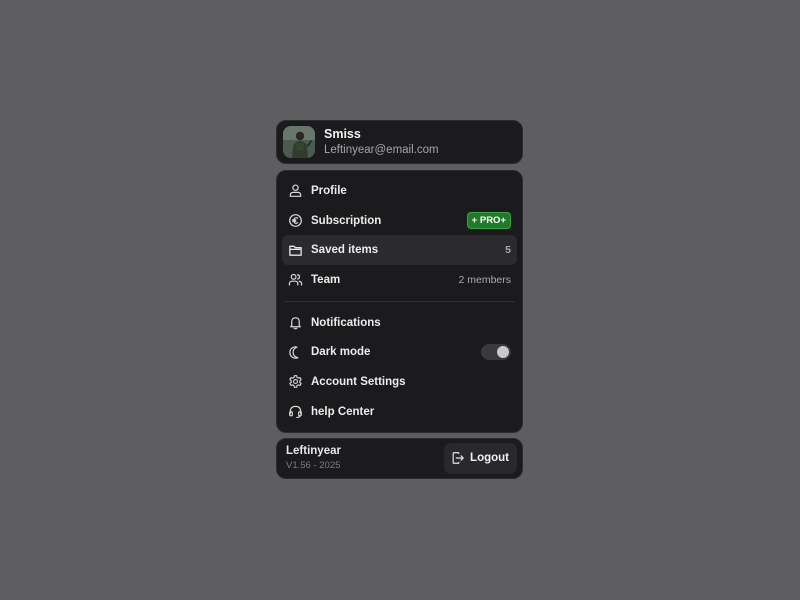  I want to click on menu-item-label: help Center, so click(343, 411).